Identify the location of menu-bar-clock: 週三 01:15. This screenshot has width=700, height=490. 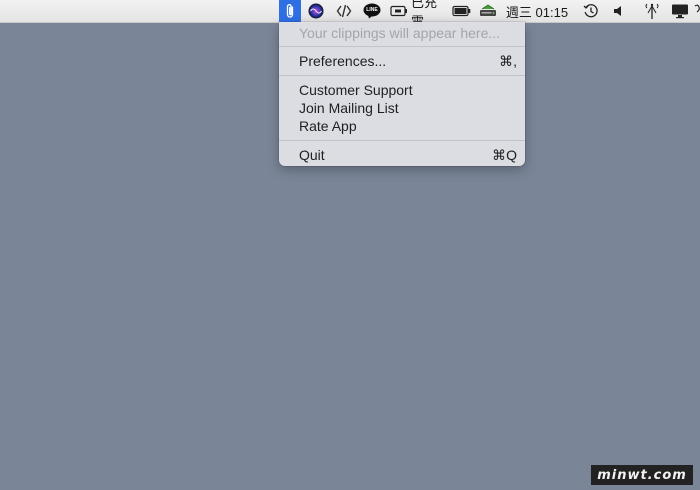
(537, 11).